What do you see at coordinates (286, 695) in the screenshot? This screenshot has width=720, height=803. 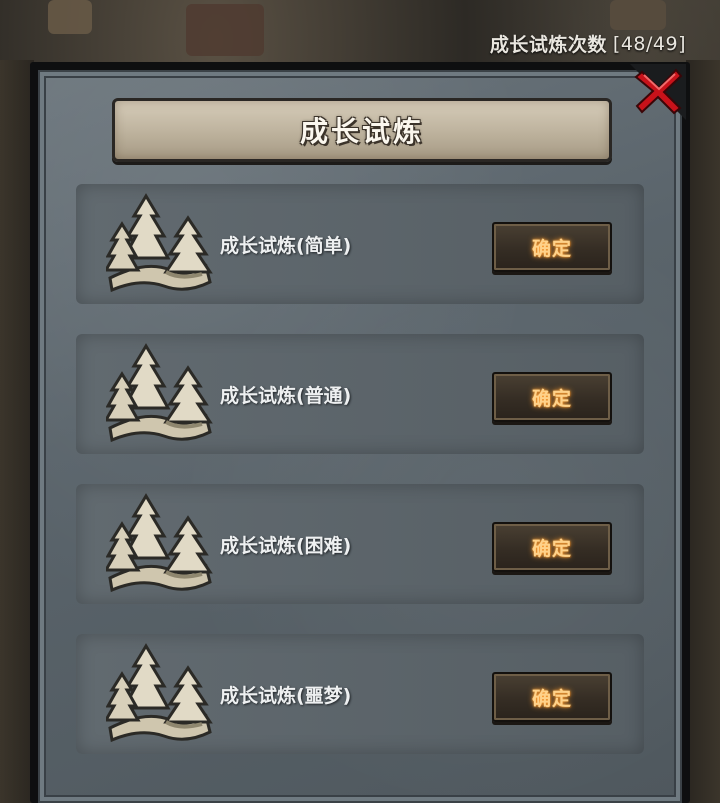 I see `trial-label: 成长试炼(噩梦)` at bounding box center [286, 695].